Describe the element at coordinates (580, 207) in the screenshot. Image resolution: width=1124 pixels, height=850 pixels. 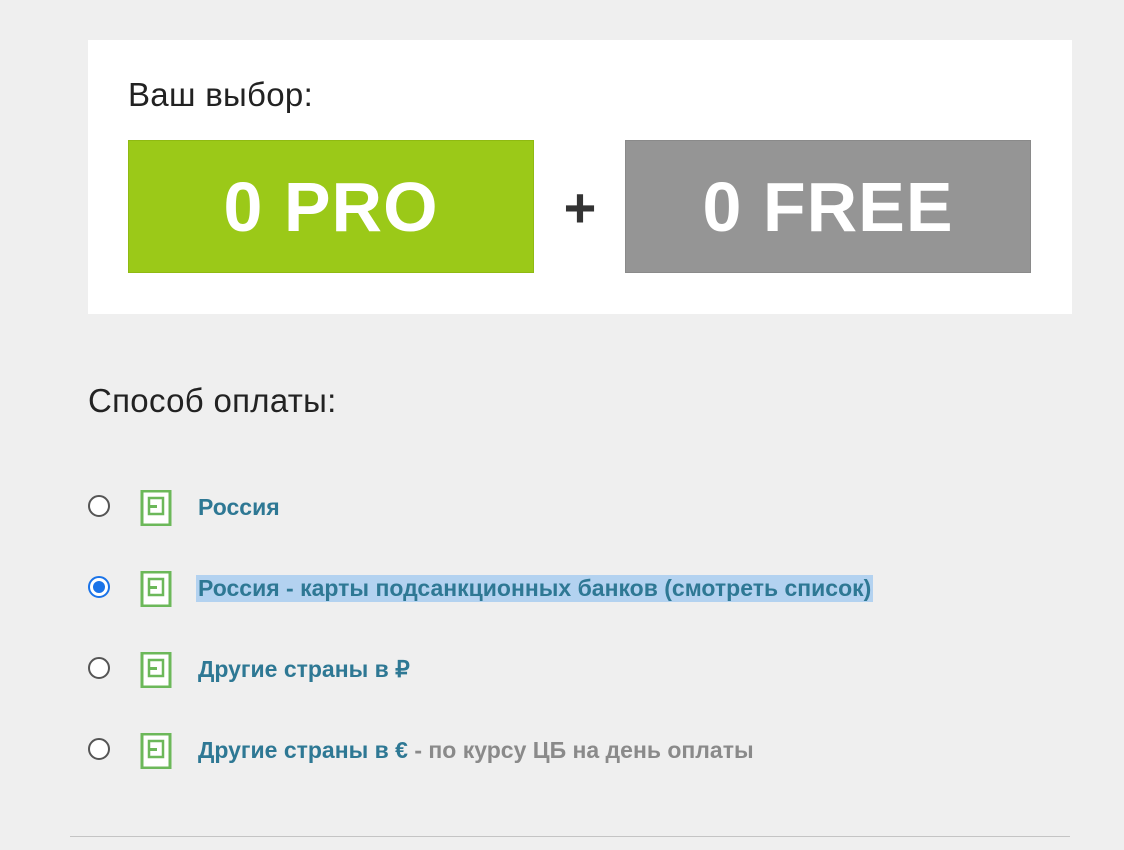
I see `plus-sign: +` at that location.